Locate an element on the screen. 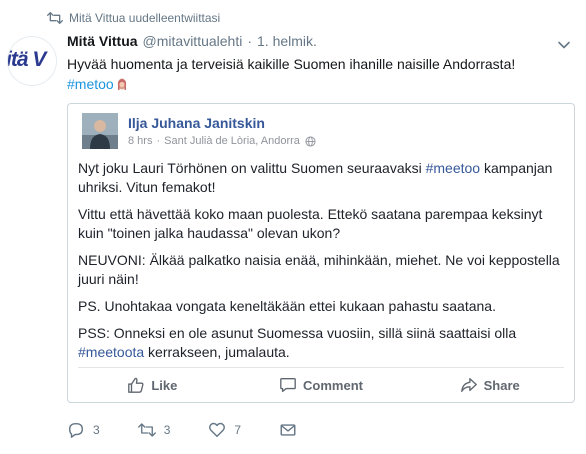  thumbs-up-icon is located at coordinates (136, 385).